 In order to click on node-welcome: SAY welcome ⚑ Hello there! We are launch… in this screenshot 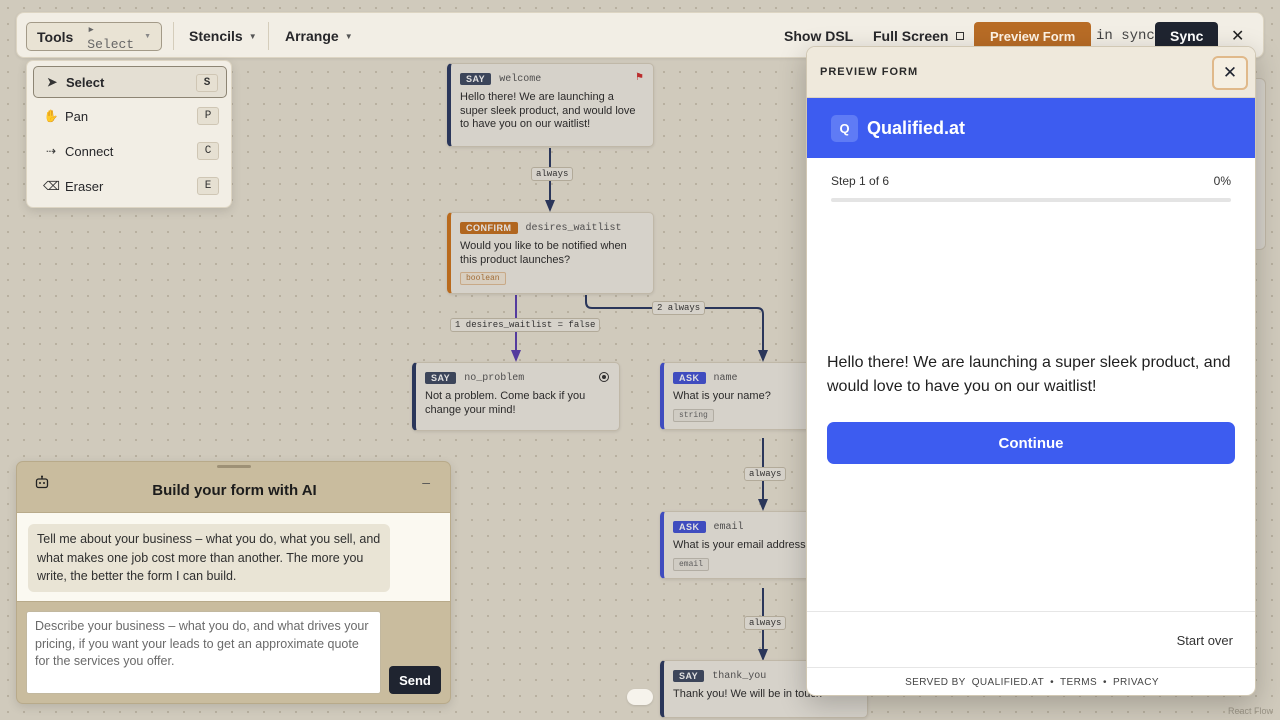, I will do `click(550, 105)`.